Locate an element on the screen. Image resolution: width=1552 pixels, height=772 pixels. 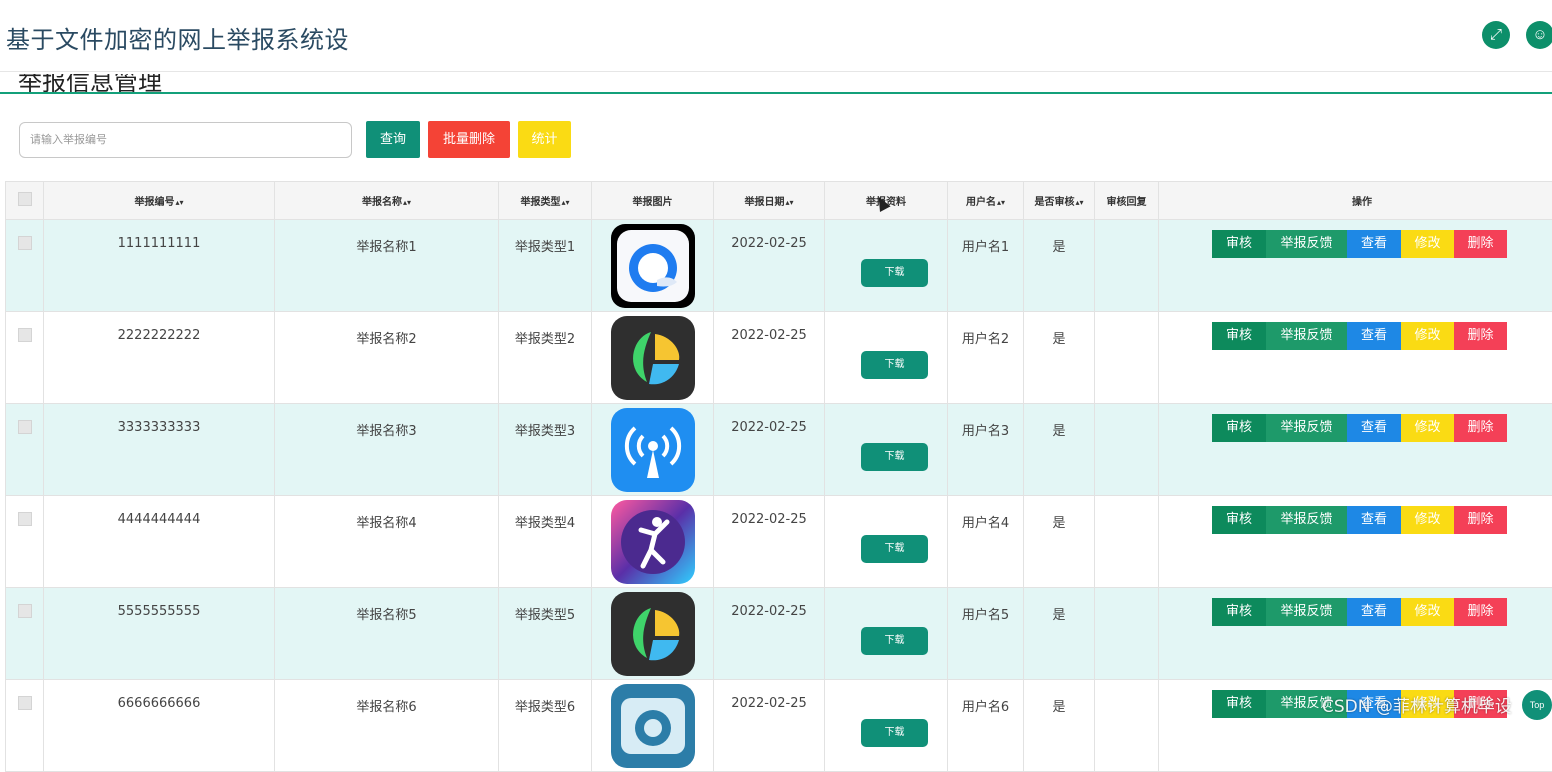
select-all-cell is located at coordinates (25, 201).